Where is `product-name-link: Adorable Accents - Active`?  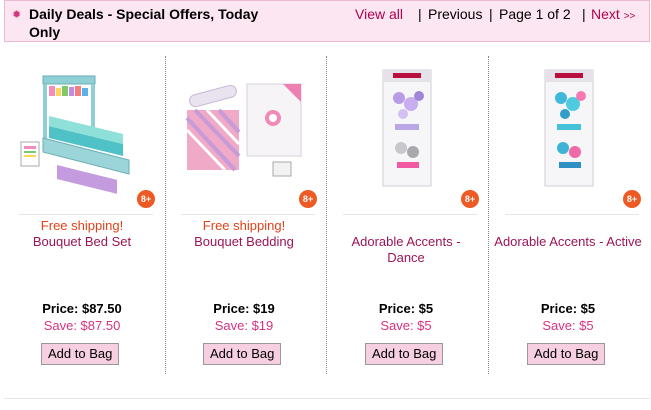 product-name-link: Adorable Accents - Active is located at coordinates (568, 242).